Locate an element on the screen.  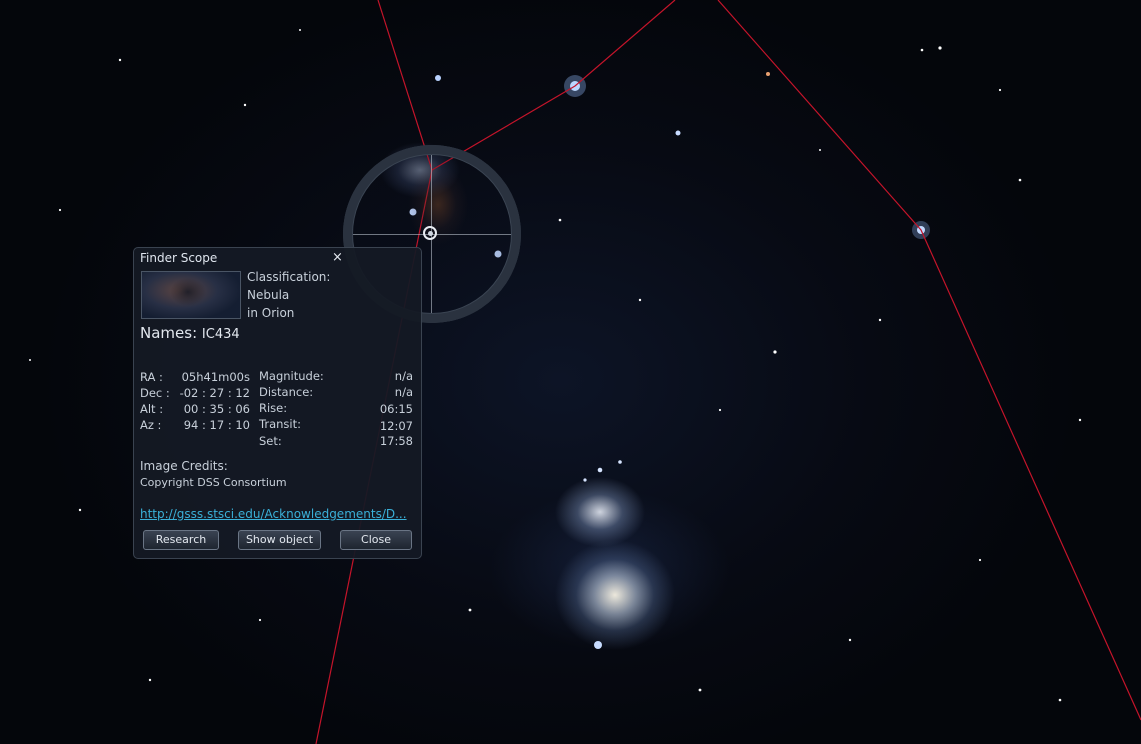
ra-value: 05h41m00s is located at coordinates (215, 377).